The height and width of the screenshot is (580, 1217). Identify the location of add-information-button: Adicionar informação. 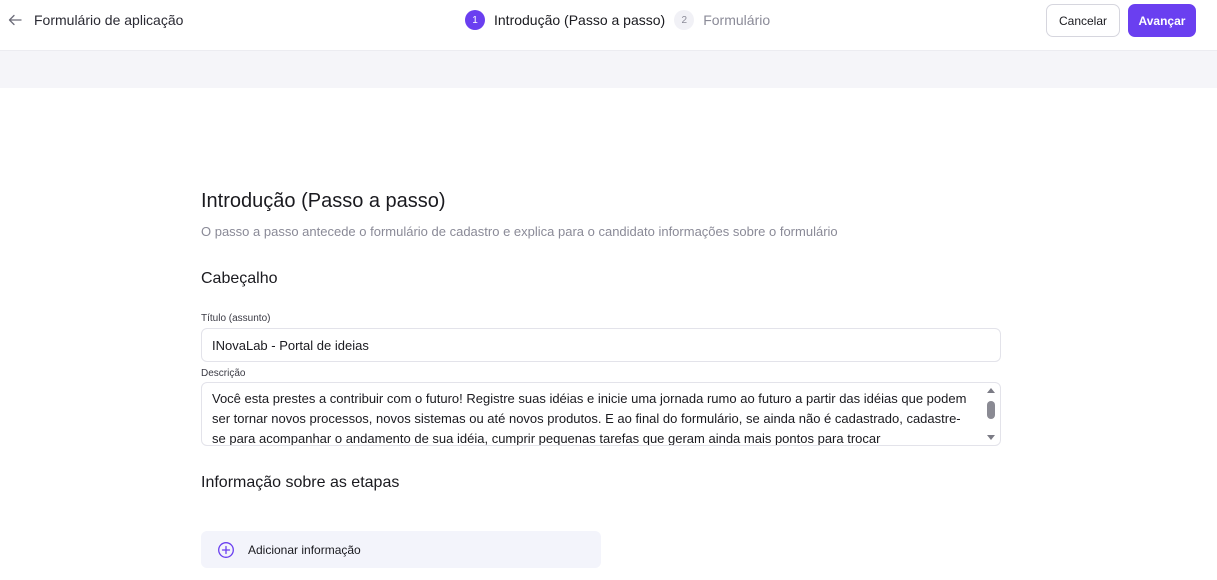
(401, 549).